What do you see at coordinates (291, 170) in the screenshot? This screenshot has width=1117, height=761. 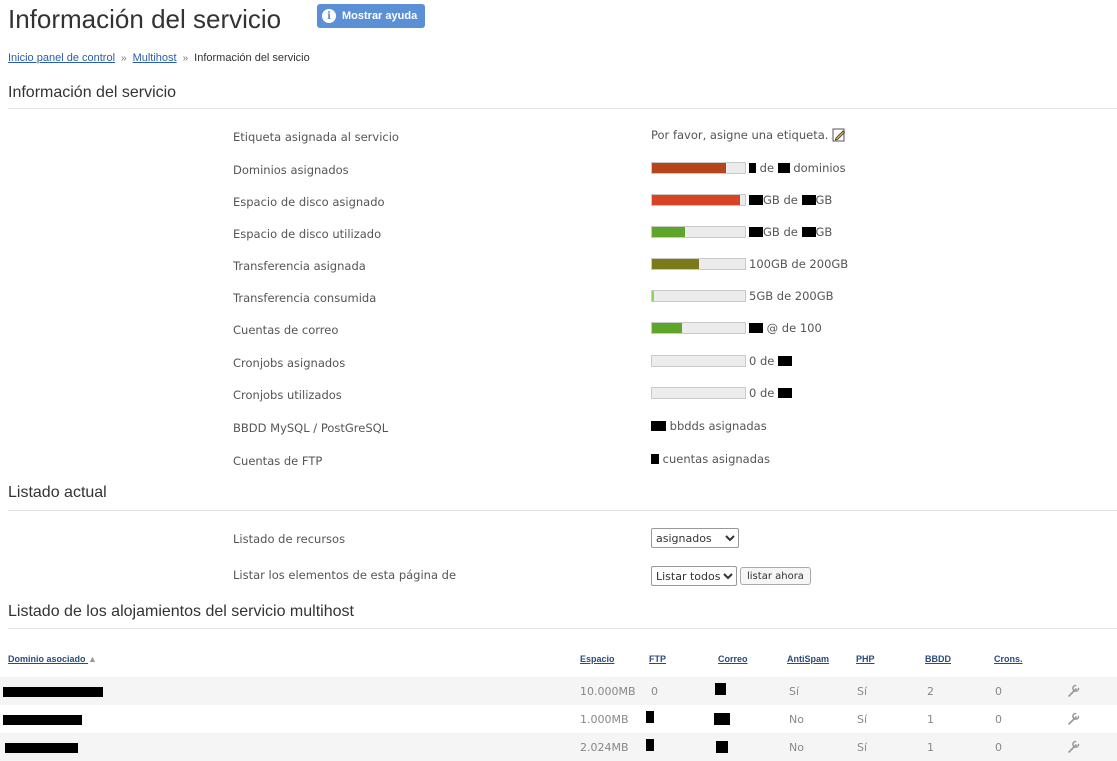 I see `label-assigned-domains: Dominios asignados` at bounding box center [291, 170].